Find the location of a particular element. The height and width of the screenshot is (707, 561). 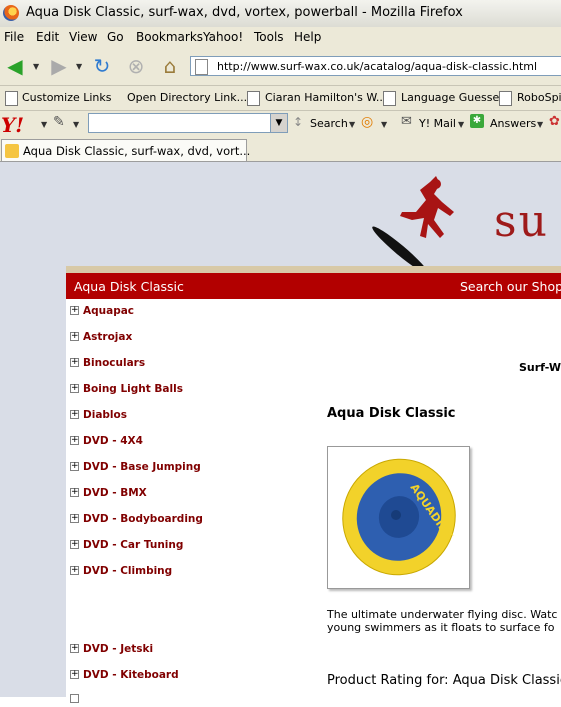

bookmark-customize-links: Customize Links is located at coordinates (67, 97).